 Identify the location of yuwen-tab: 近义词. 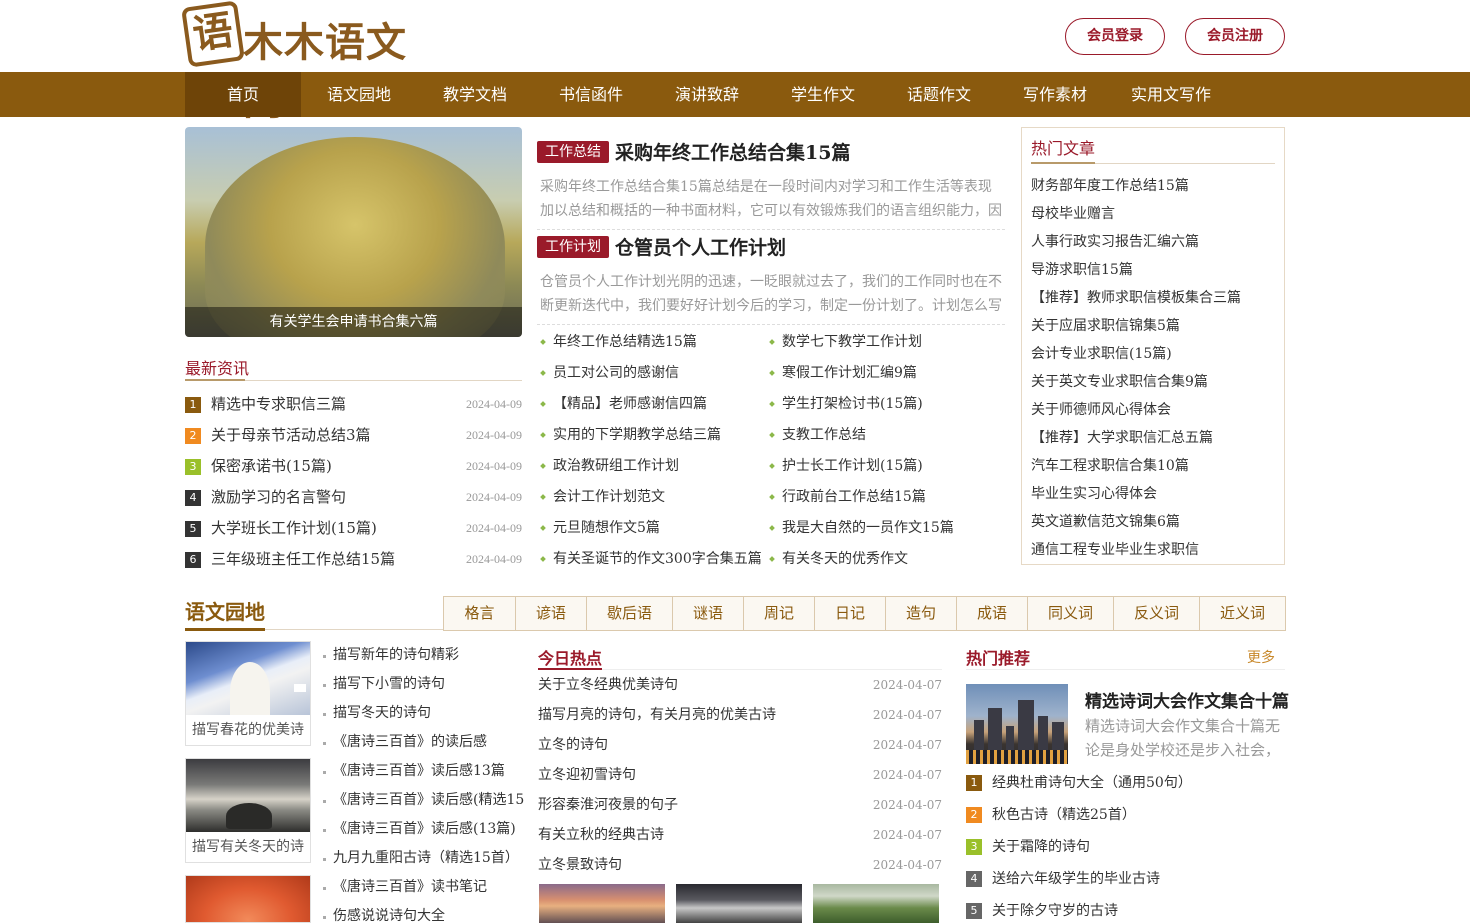
(1242, 613).